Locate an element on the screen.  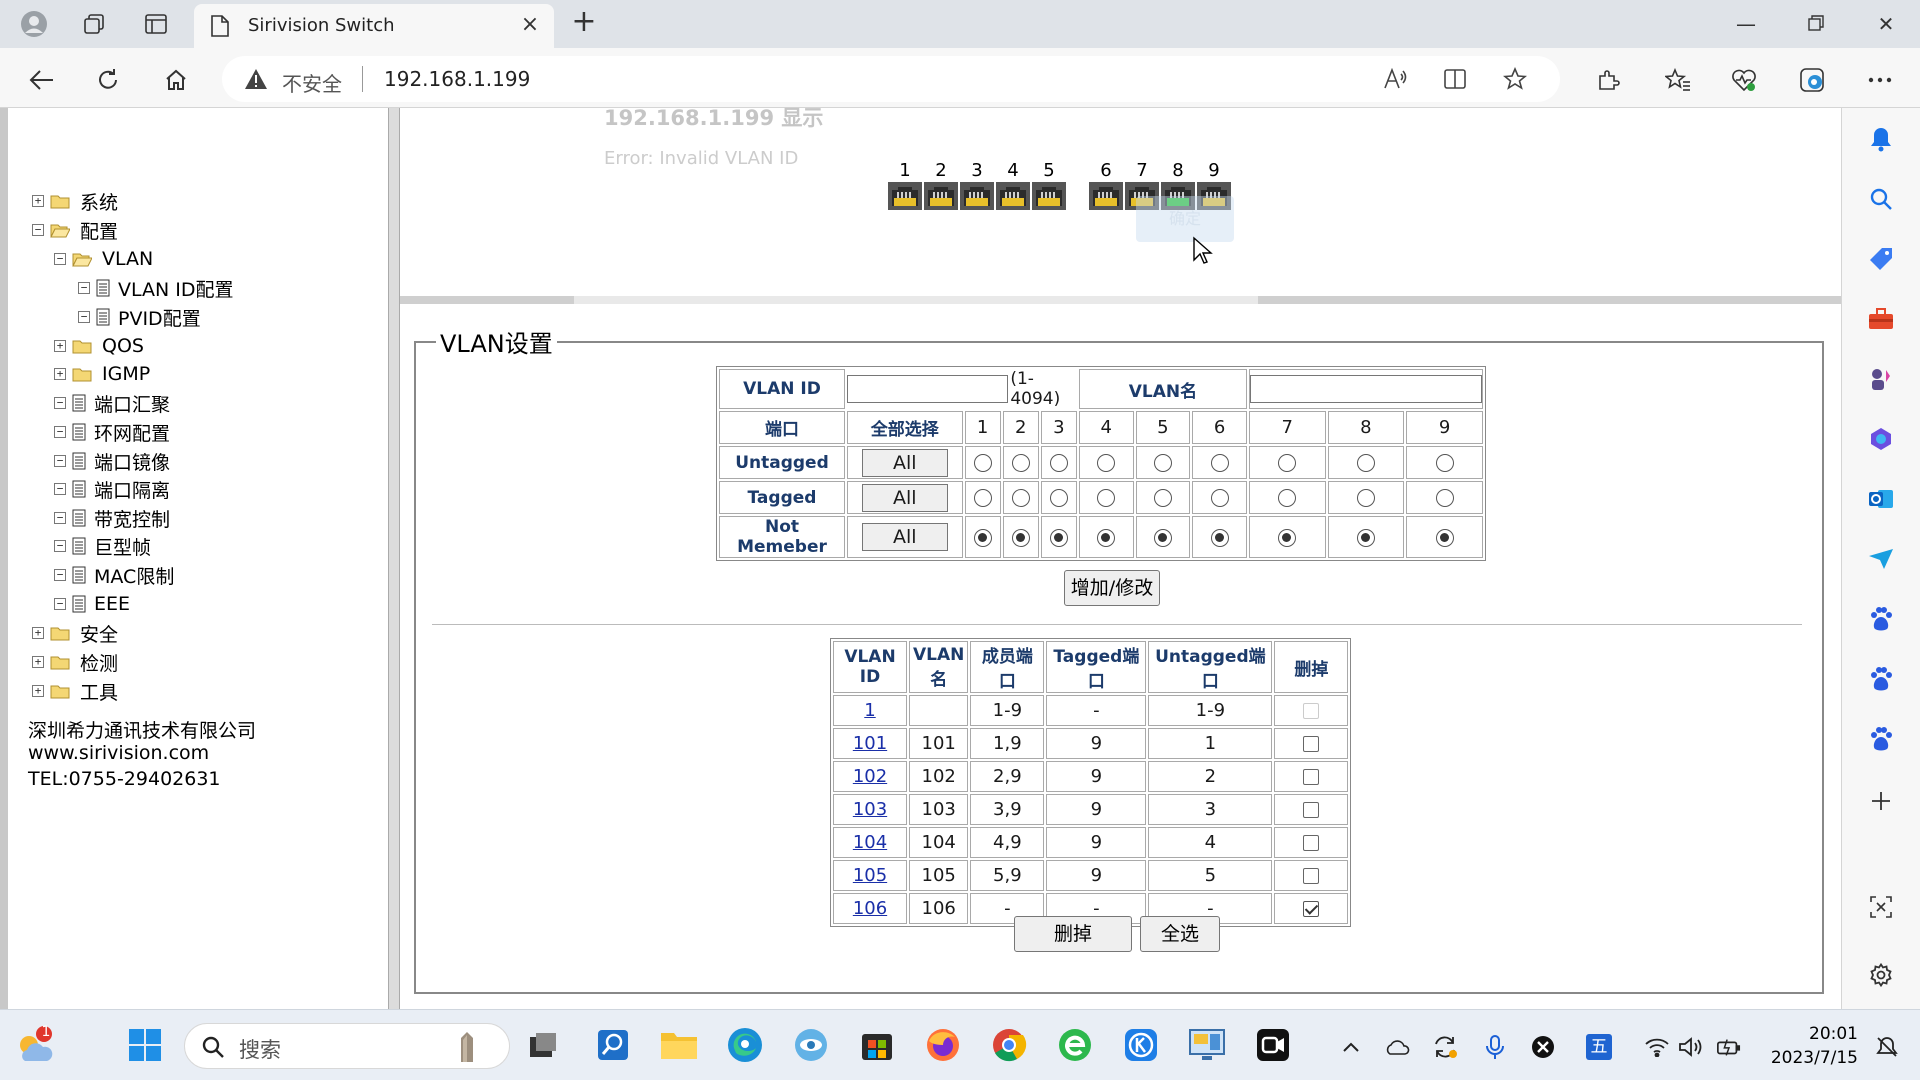
task-view-icon is located at coordinates (543, 1045).